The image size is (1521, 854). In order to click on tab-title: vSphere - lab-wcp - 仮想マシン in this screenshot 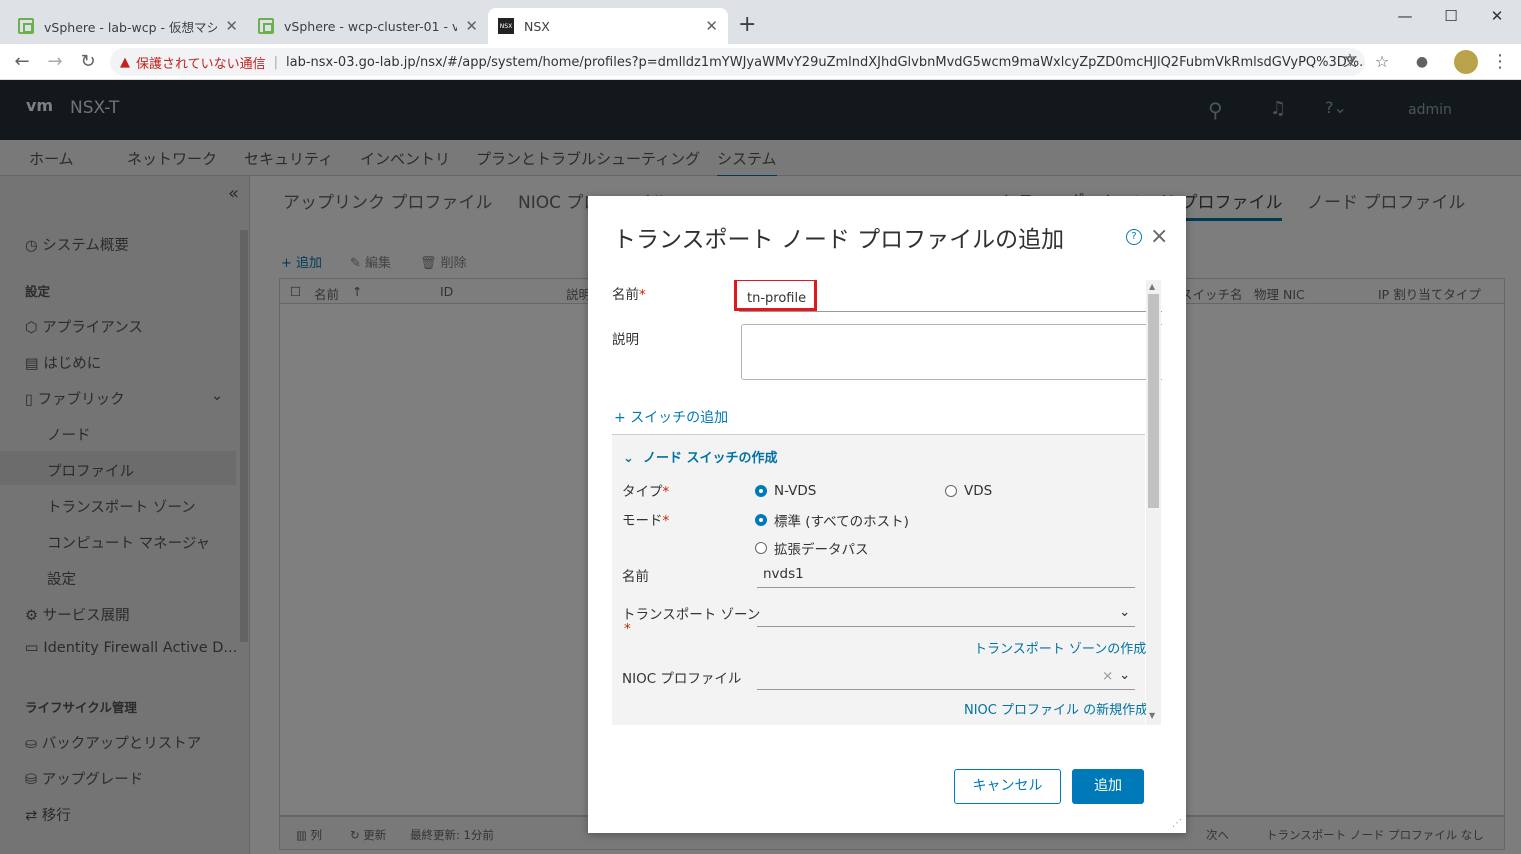, I will do `click(131, 27)`.